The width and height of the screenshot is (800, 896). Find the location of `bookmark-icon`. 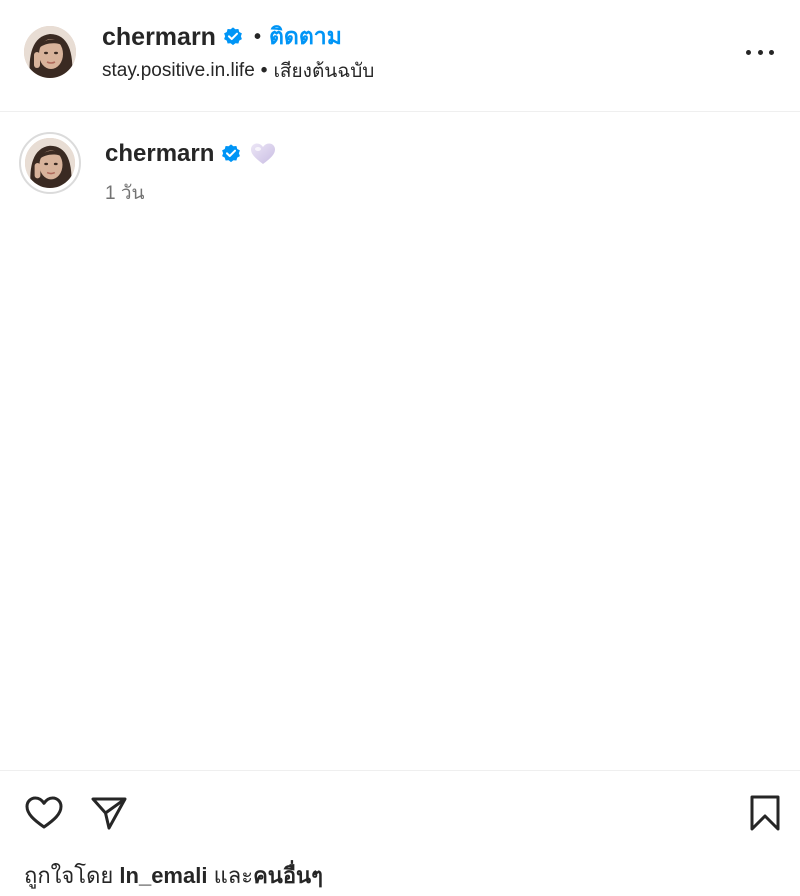

bookmark-icon is located at coordinates (765, 813).